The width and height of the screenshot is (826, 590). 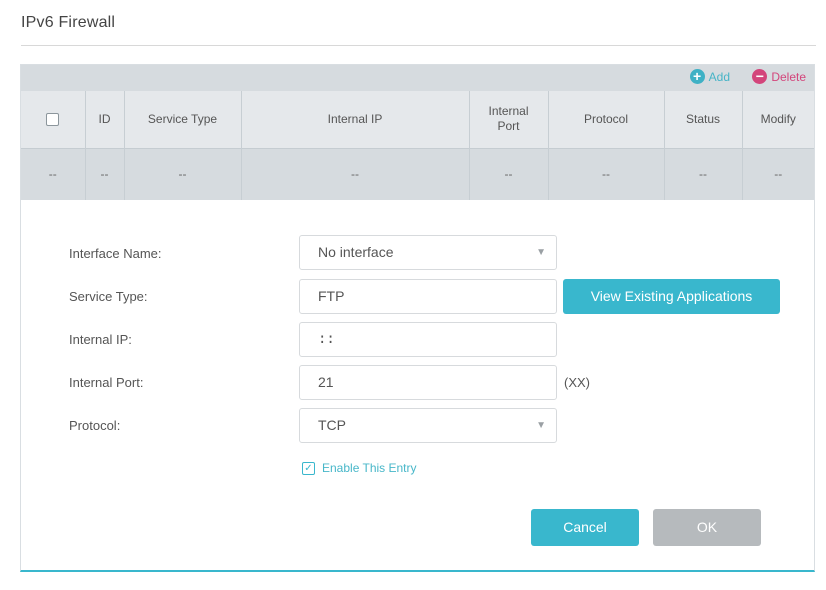 What do you see at coordinates (105, 119) in the screenshot?
I see `col-id: ID` at bounding box center [105, 119].